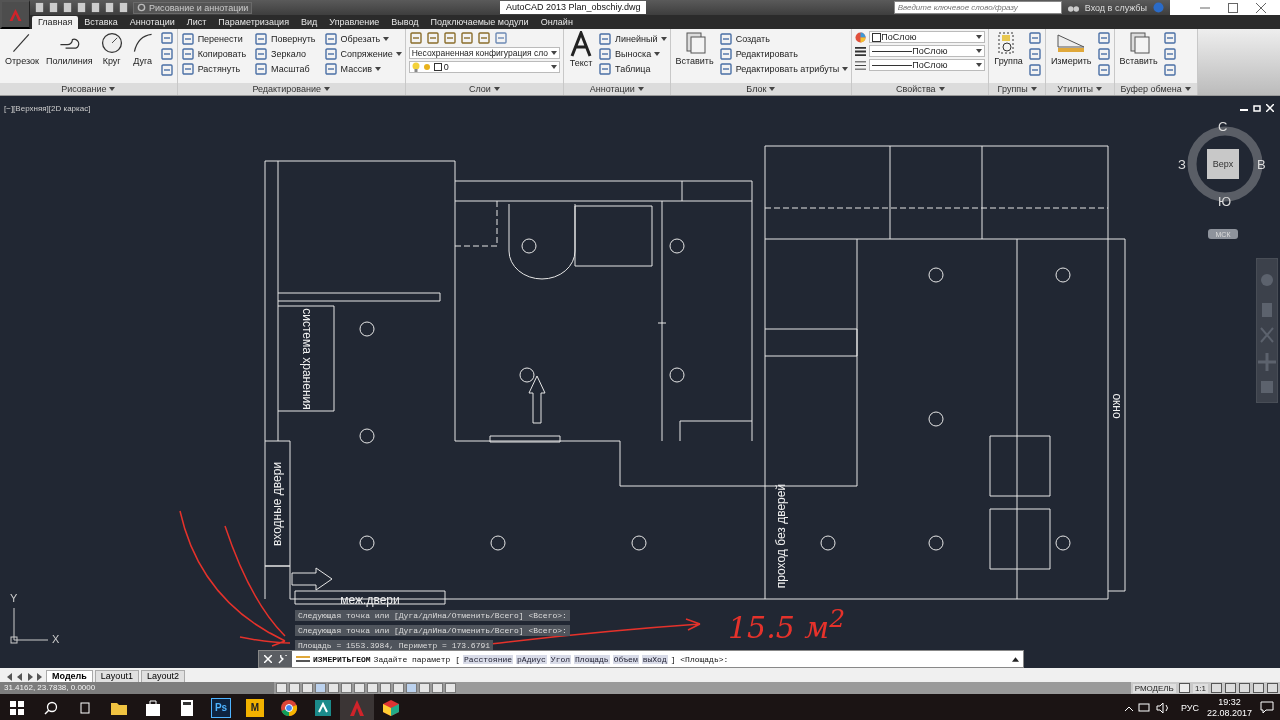 This screenshot has width=1280, height=720. I want to click on ribbon-tab: Вставка, so click(101, 22).